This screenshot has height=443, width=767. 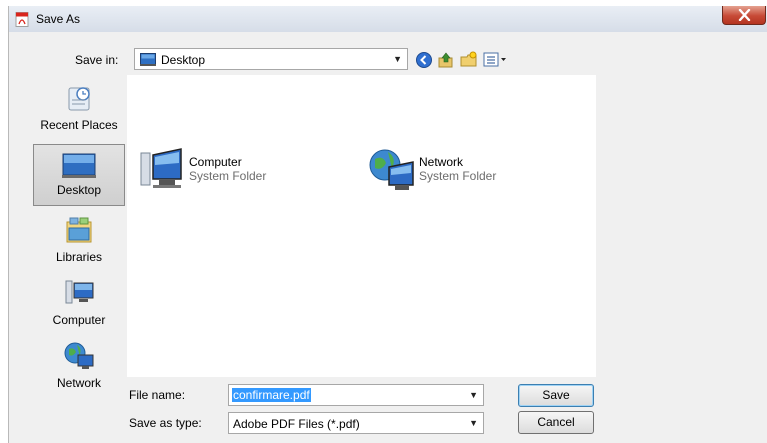 I want to click on place-label: Libraries, so click(x=79, y=257).